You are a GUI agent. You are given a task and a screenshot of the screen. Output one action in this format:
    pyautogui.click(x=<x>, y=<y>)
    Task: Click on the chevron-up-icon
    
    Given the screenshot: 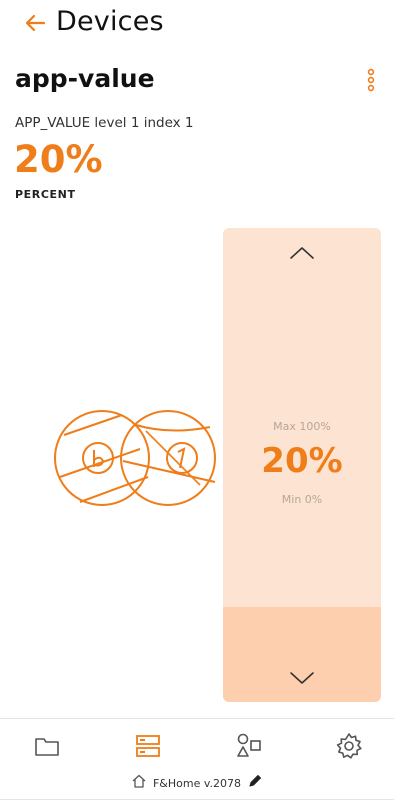 What is the action you would take?
    pyautogui.click(x=302, y=253)
    